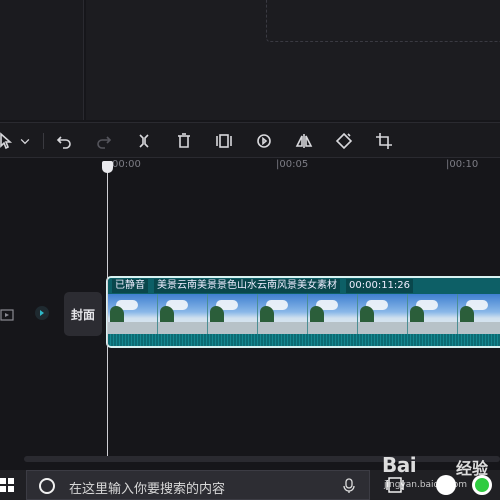 Image resolution: width=500 pixels, height=500 pixels. What do you see at coordinates (380, 286) in the screenshot?
I see `clip-duration: 00:00:11:26` at bounding box center [380, 286].